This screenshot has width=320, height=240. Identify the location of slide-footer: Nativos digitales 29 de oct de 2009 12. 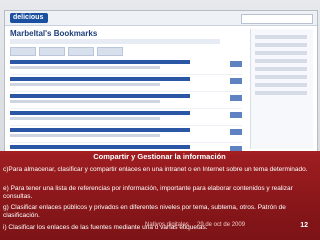
(160, 228).